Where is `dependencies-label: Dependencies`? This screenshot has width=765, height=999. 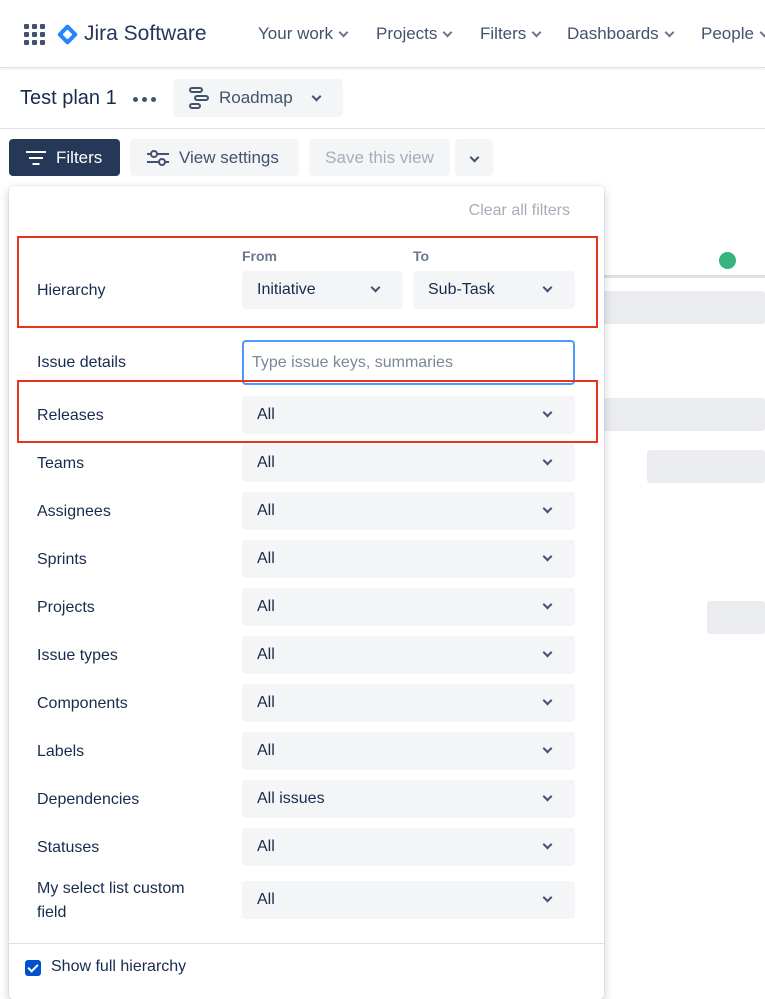 dependencies-label: Dependencies is located at coordinates (88, 799).